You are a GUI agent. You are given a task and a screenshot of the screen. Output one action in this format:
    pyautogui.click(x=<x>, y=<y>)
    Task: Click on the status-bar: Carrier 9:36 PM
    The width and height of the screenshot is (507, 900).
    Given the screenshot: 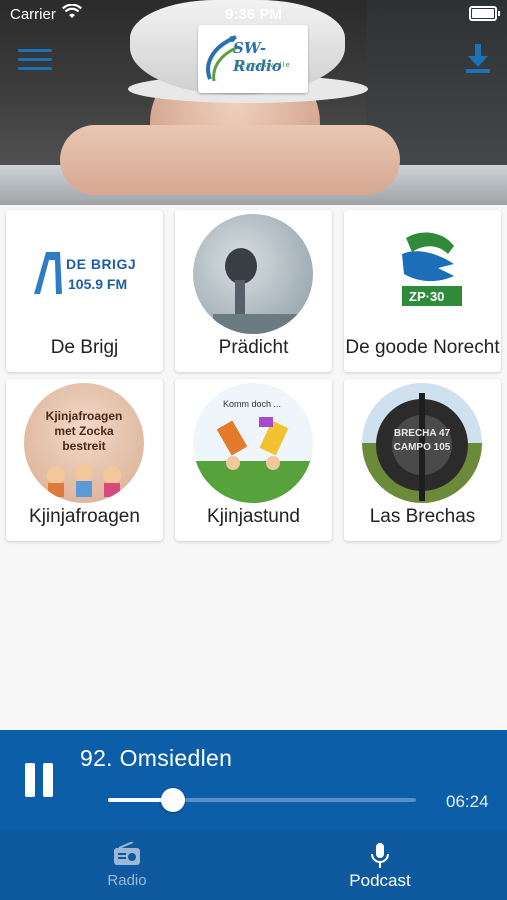 What is the action you would take?
    pyautogui.click(x=253, y=14)
    